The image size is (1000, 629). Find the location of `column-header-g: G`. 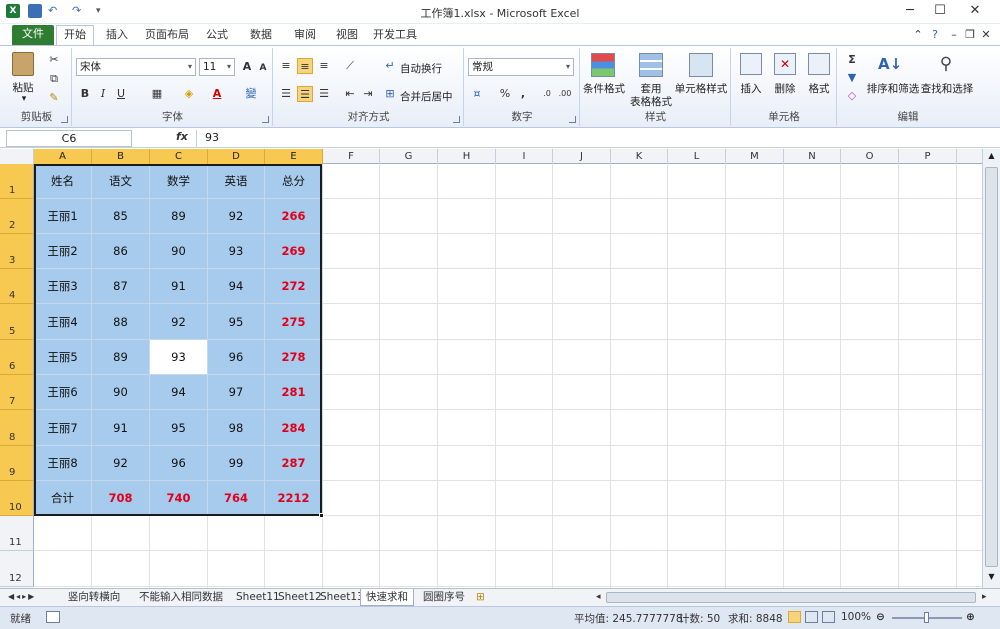

column-header-g: G is located at coordinates (409, 156).